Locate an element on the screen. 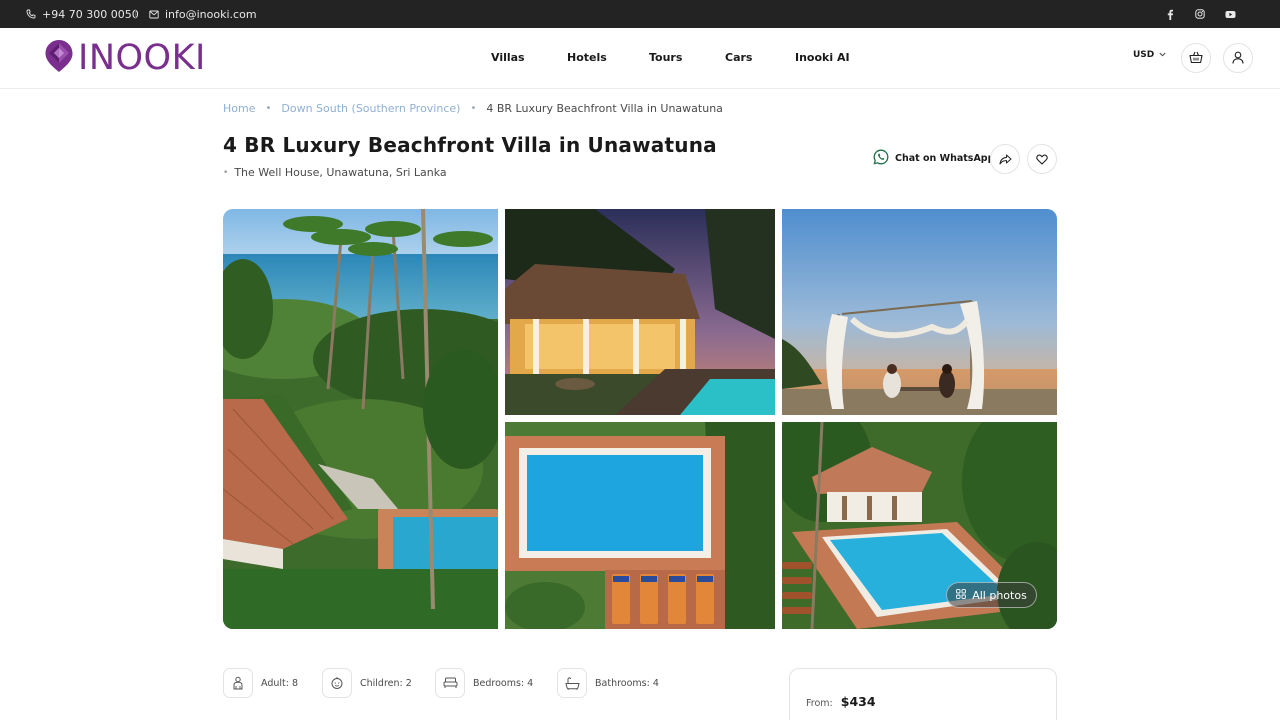 This screenshot has height=720, width=1280. nav-cars: Cars is located at coordinates (738, 57).